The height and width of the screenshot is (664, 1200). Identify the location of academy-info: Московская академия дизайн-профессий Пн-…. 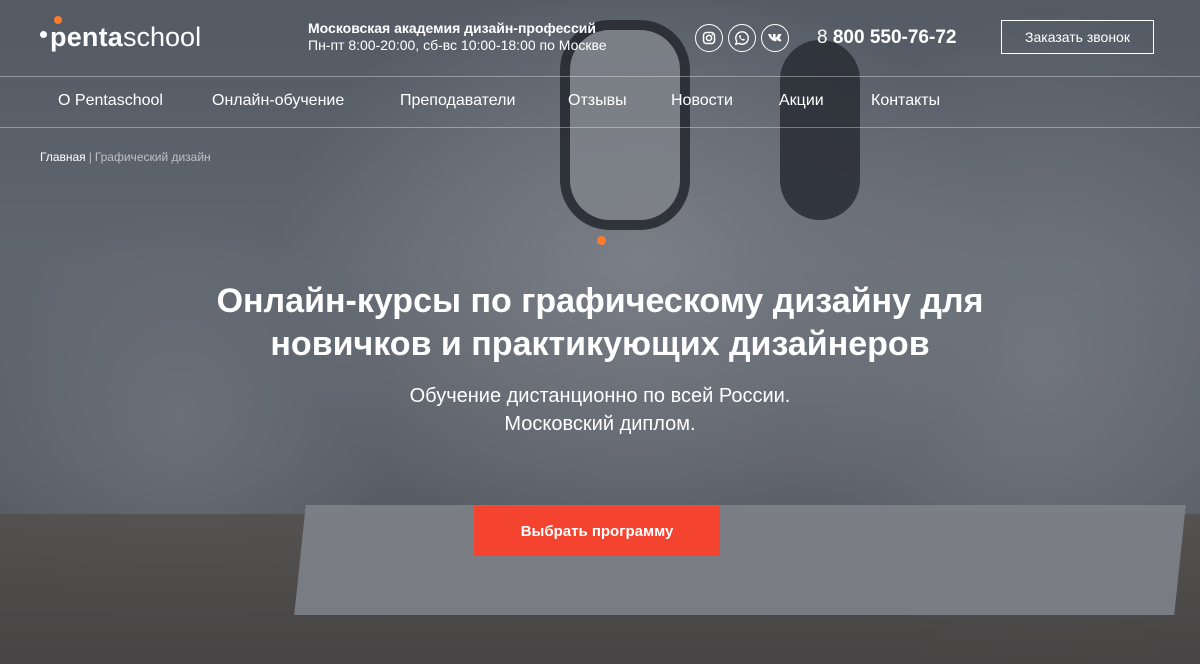
(457, 37).